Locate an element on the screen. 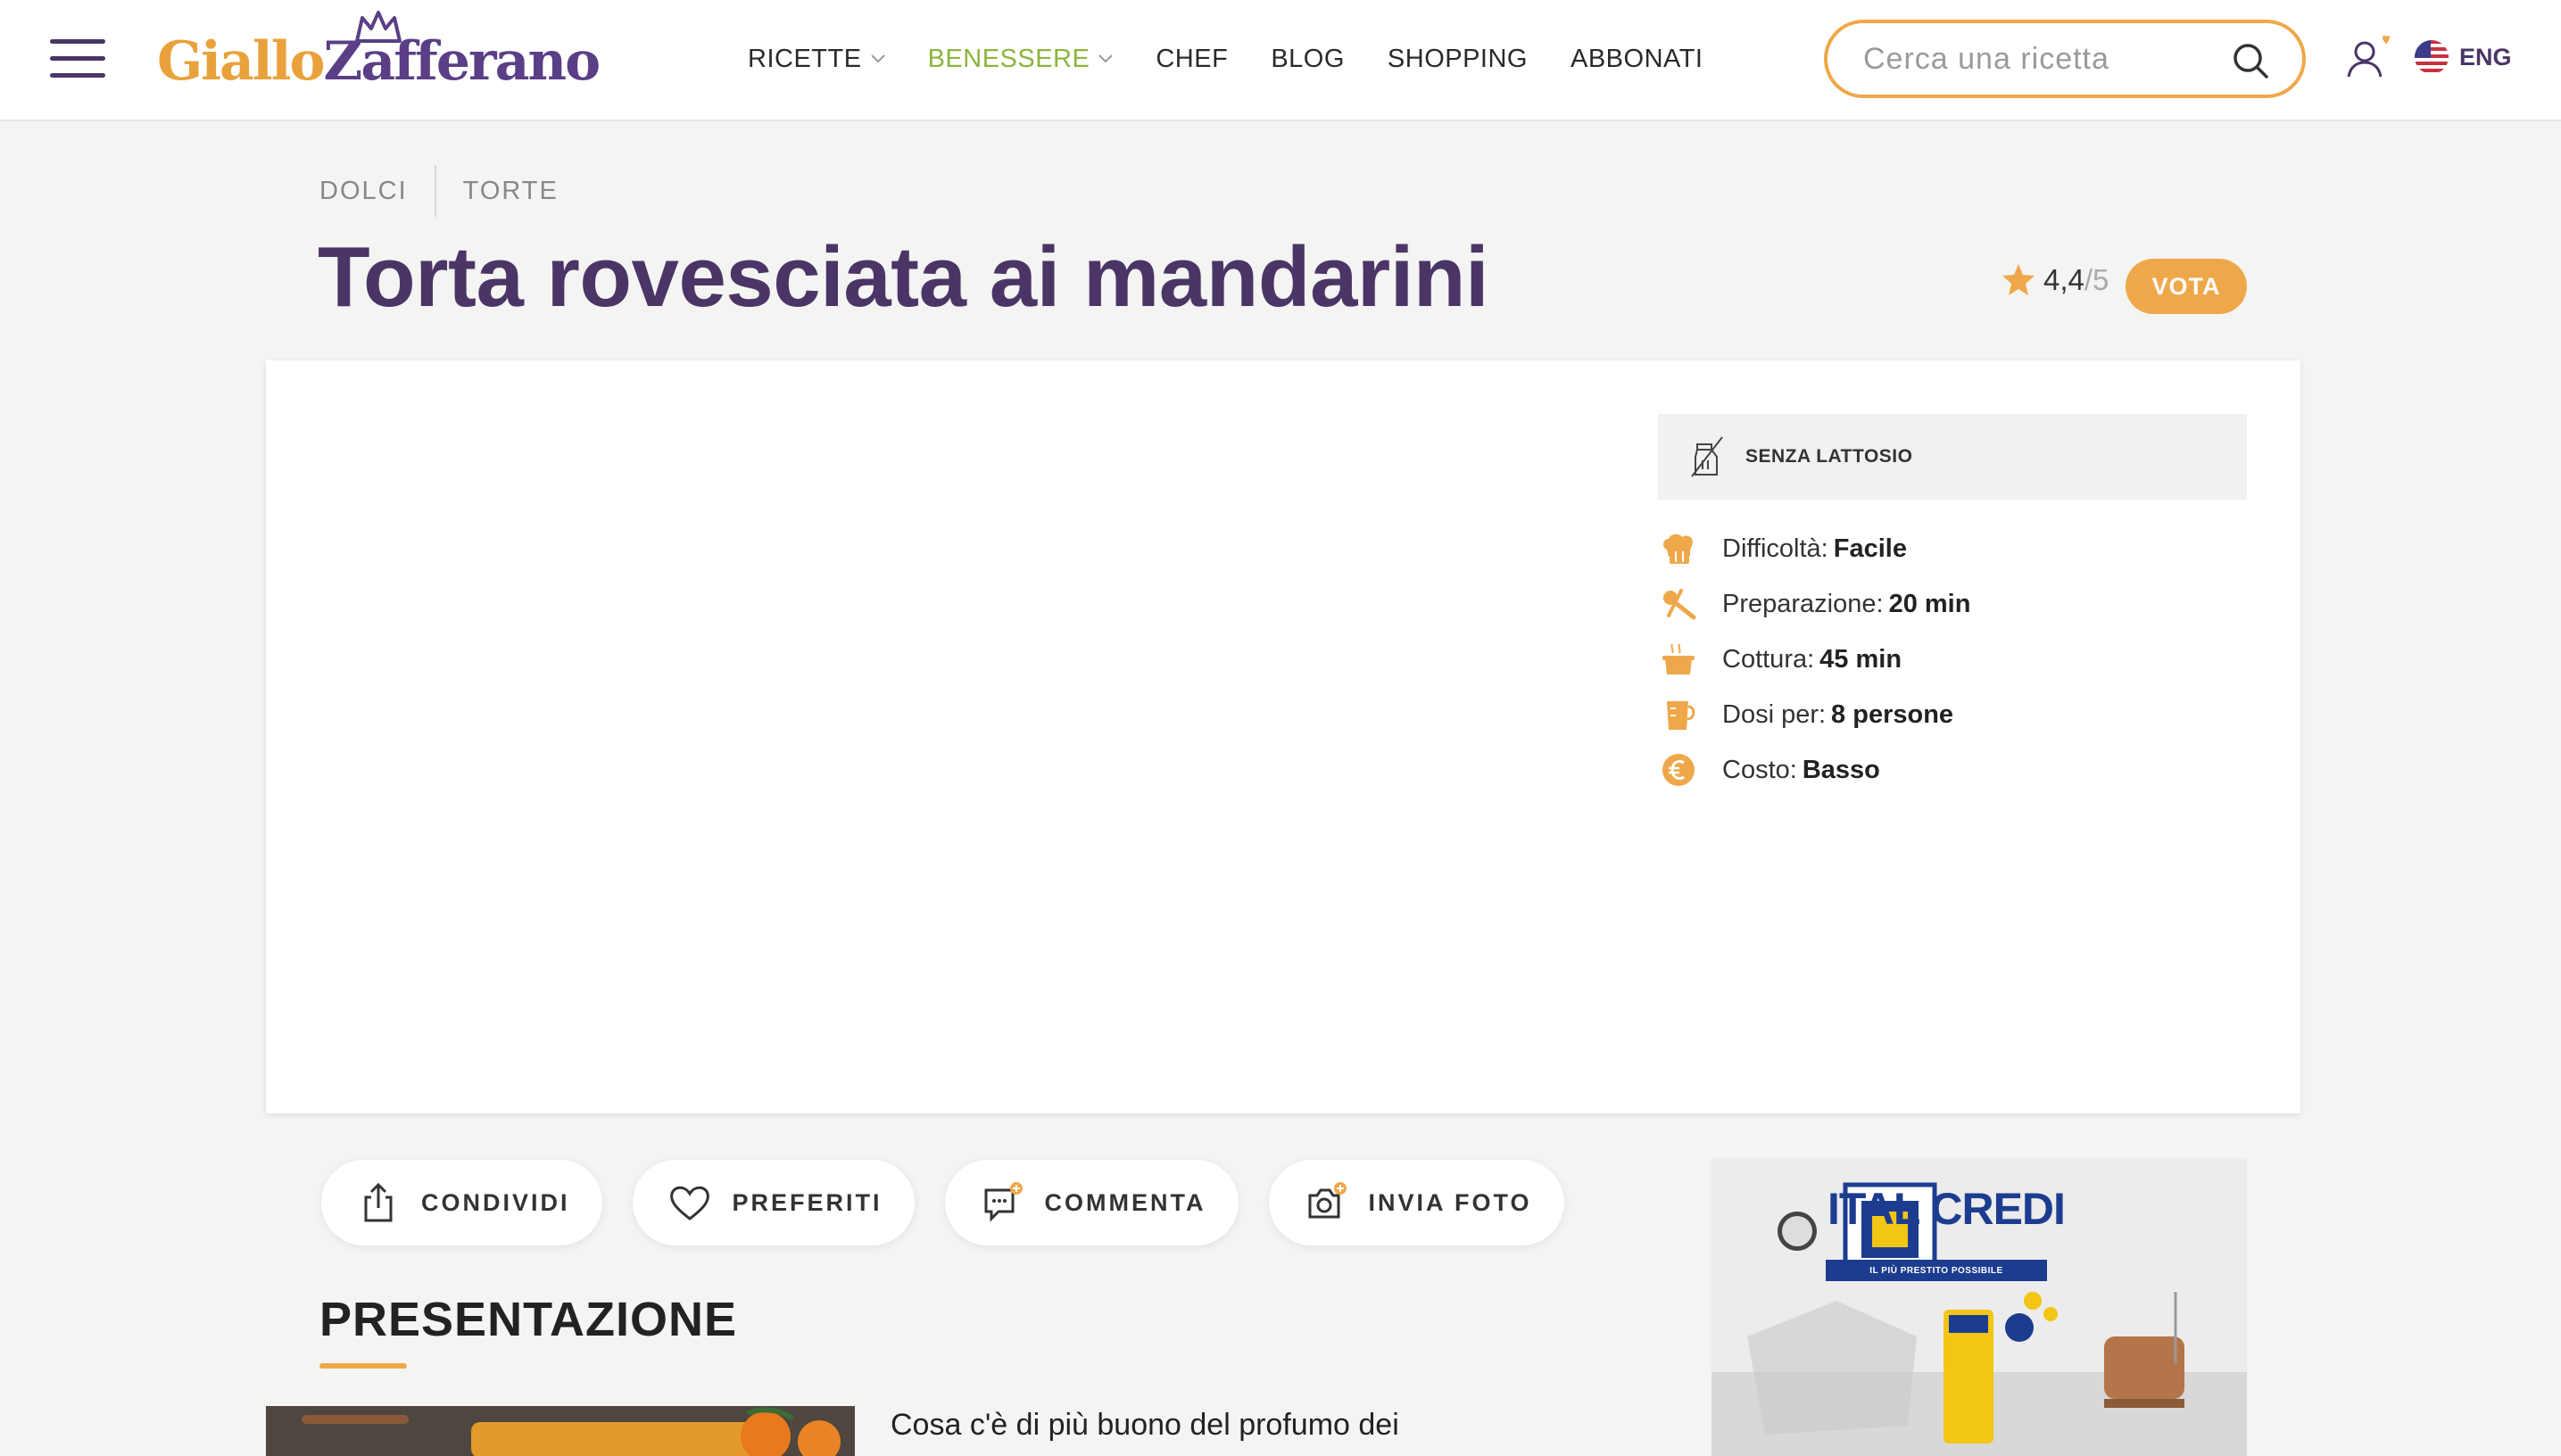  nav-item-chef: CHEF is located at coordinates (1192, 60).